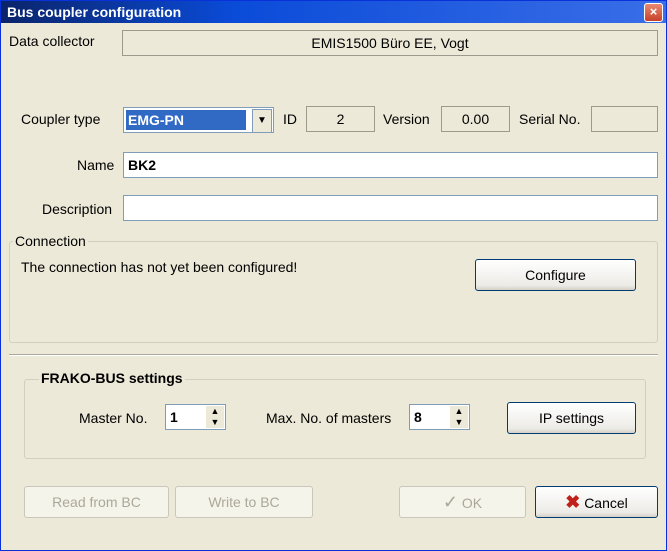  What do you see at coordinates (112, 378) in the screenshot?
I see `frako-bus-group-label: FRAKO-BUS settings` at bounding box center [112, 378].